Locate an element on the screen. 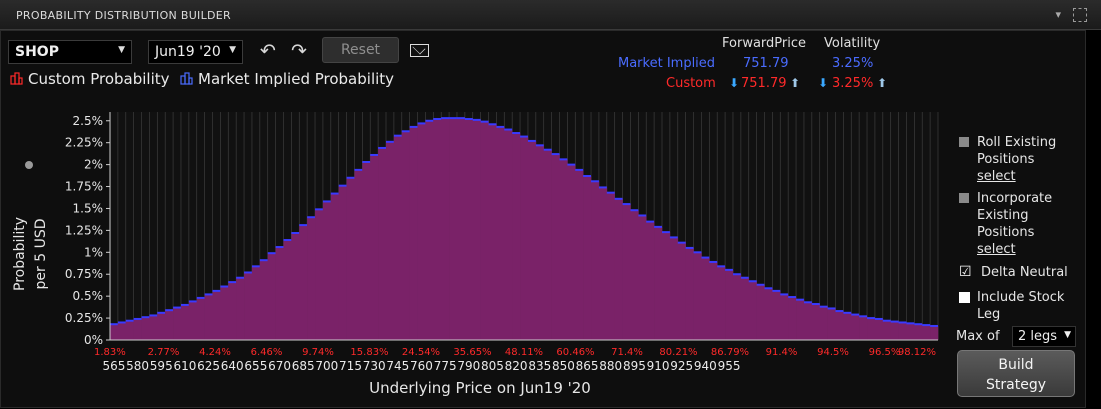  roll-existing-checkbox is located at coordinates (964, 142).